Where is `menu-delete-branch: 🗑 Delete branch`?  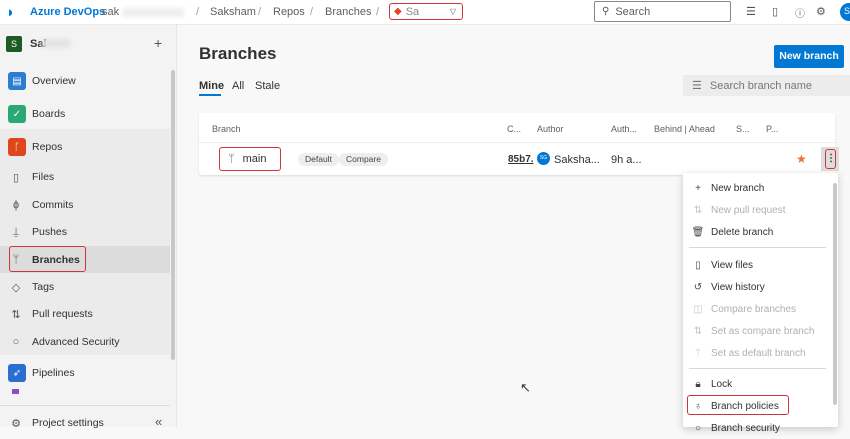 menu-delete-branch: 🗑 Delete branch is located at coordinates (758, 232).